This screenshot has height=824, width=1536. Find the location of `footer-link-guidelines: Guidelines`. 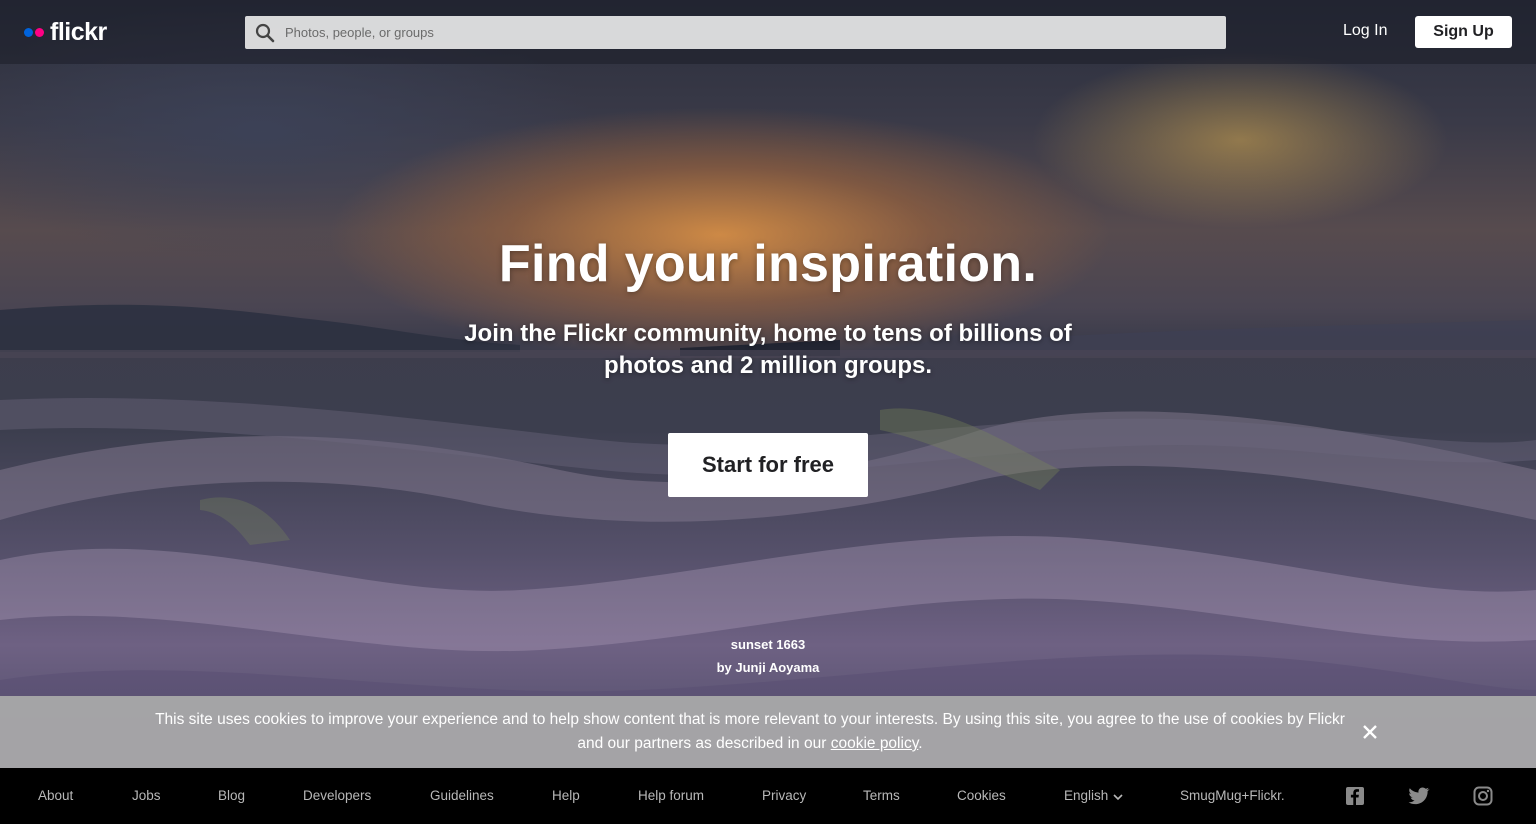

footer-link-guidelines: Guidelines is located at coordinates (462, 795).